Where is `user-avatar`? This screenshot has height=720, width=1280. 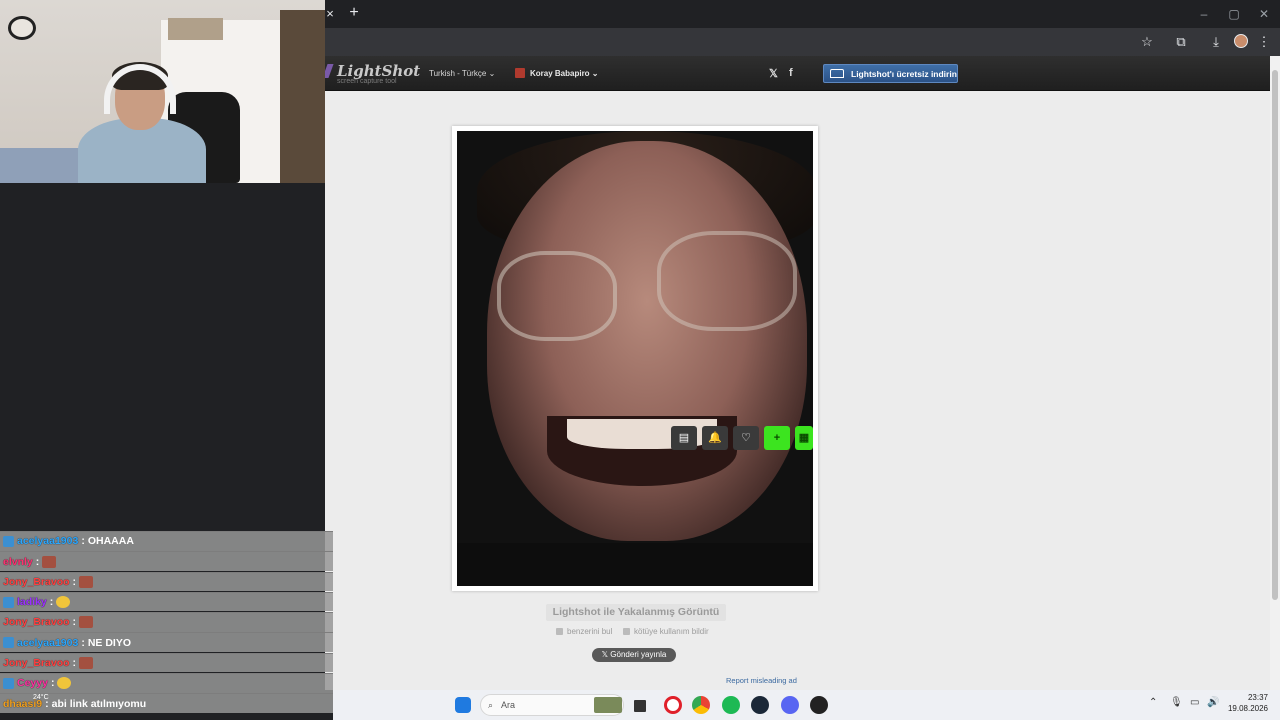
user-avatar is located at coordinates (520, 73).